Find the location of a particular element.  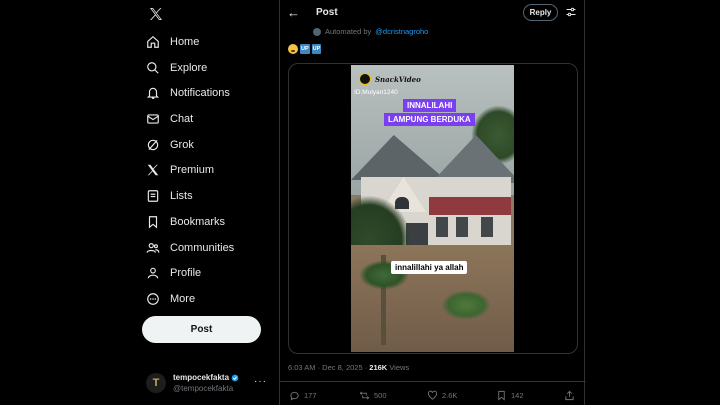

sidebar-item-label: Communities is located at coordinates (202, 248).